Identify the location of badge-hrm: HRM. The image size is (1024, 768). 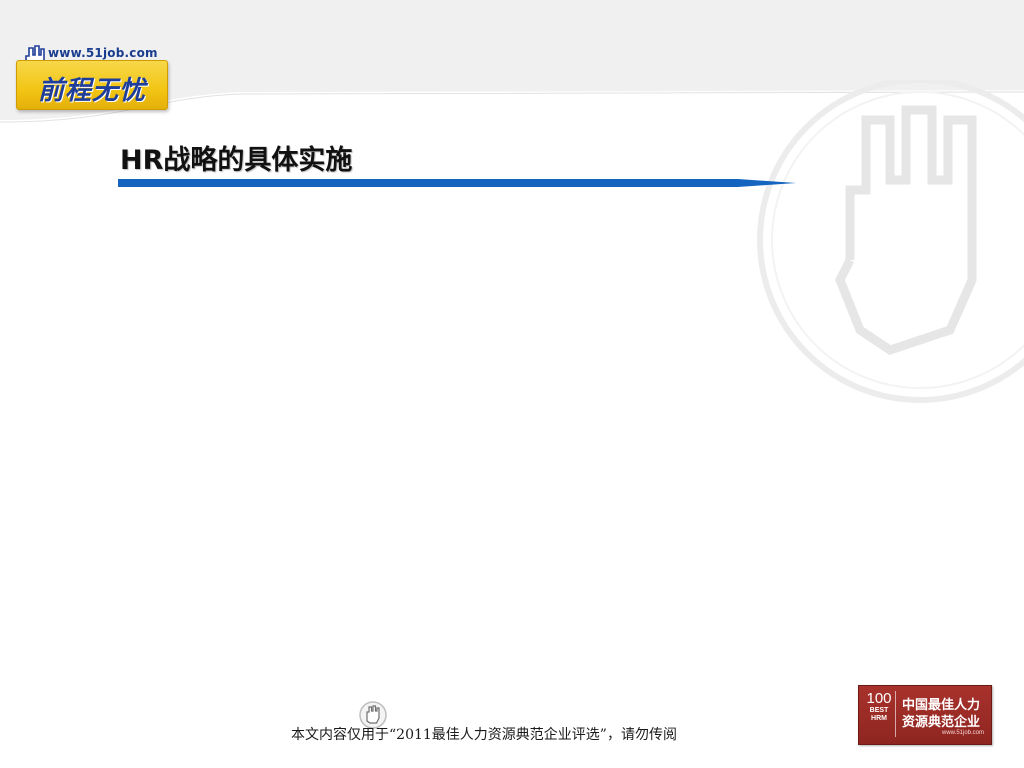
(879, 718).